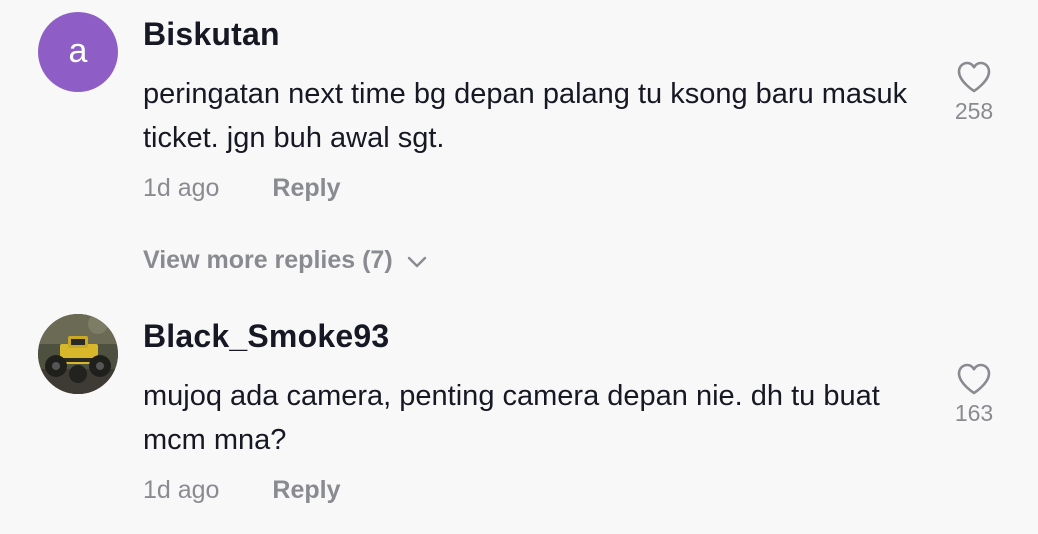 Image resolution: width=1038 pixels, height=534 pixels. I want to click on like-button: 258, so click(974, 92).